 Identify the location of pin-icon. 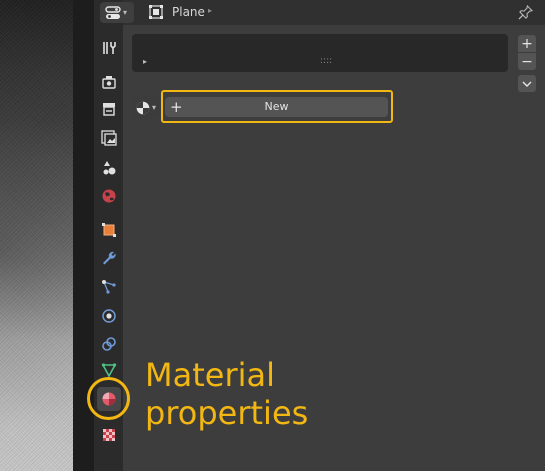
(525, 12).